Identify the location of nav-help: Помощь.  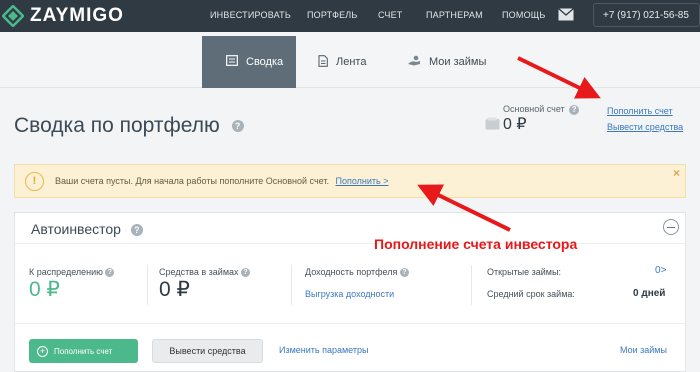
(524, 15).